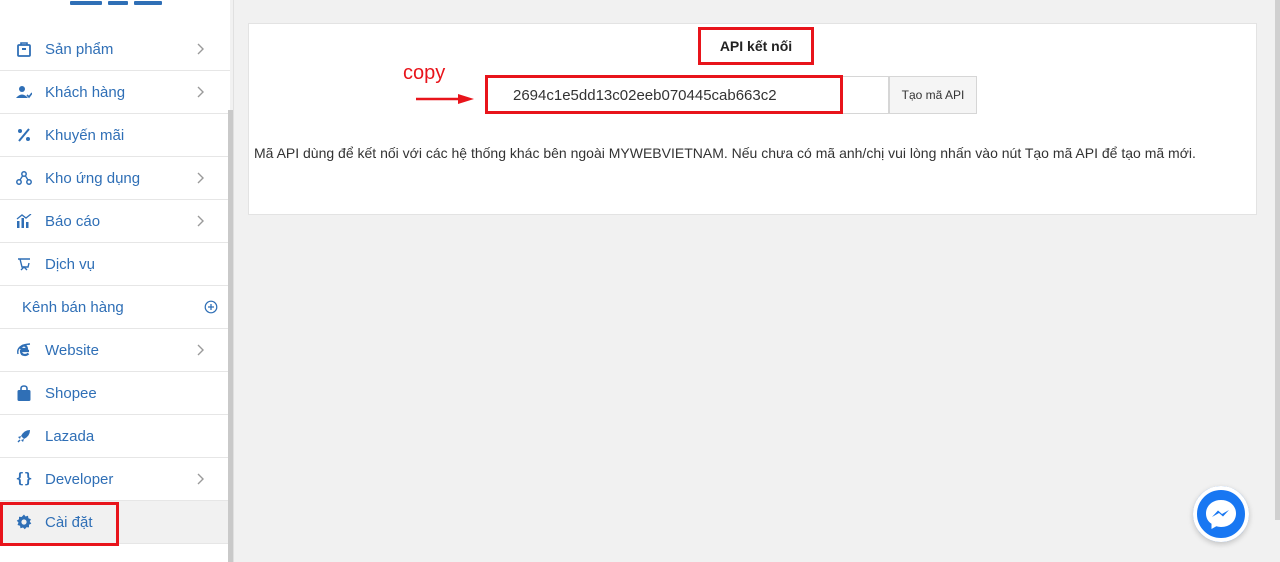  What do you see at coordinates (70, 436) in the screenshot?
I see `sidebar-item-label: Lazada` at bounding box center [70, 436].